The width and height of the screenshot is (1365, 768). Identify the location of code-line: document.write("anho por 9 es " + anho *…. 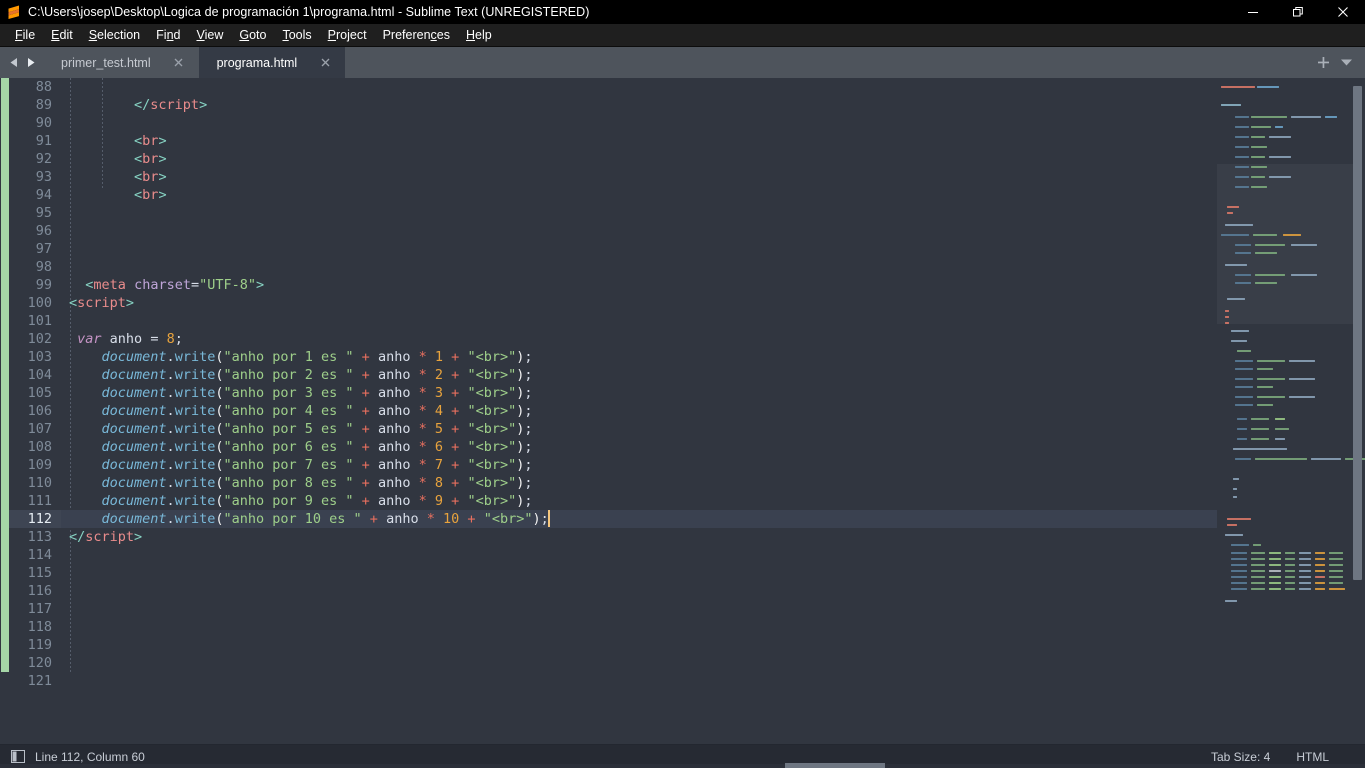
(639, 501).